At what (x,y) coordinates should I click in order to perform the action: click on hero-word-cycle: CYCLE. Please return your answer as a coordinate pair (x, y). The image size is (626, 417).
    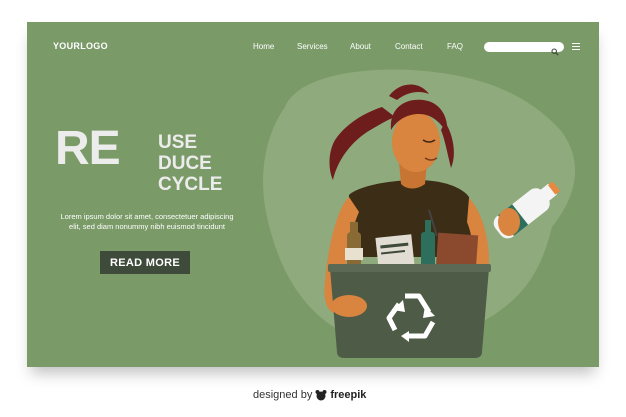
    Looking at the image, I should click on (190, 184).